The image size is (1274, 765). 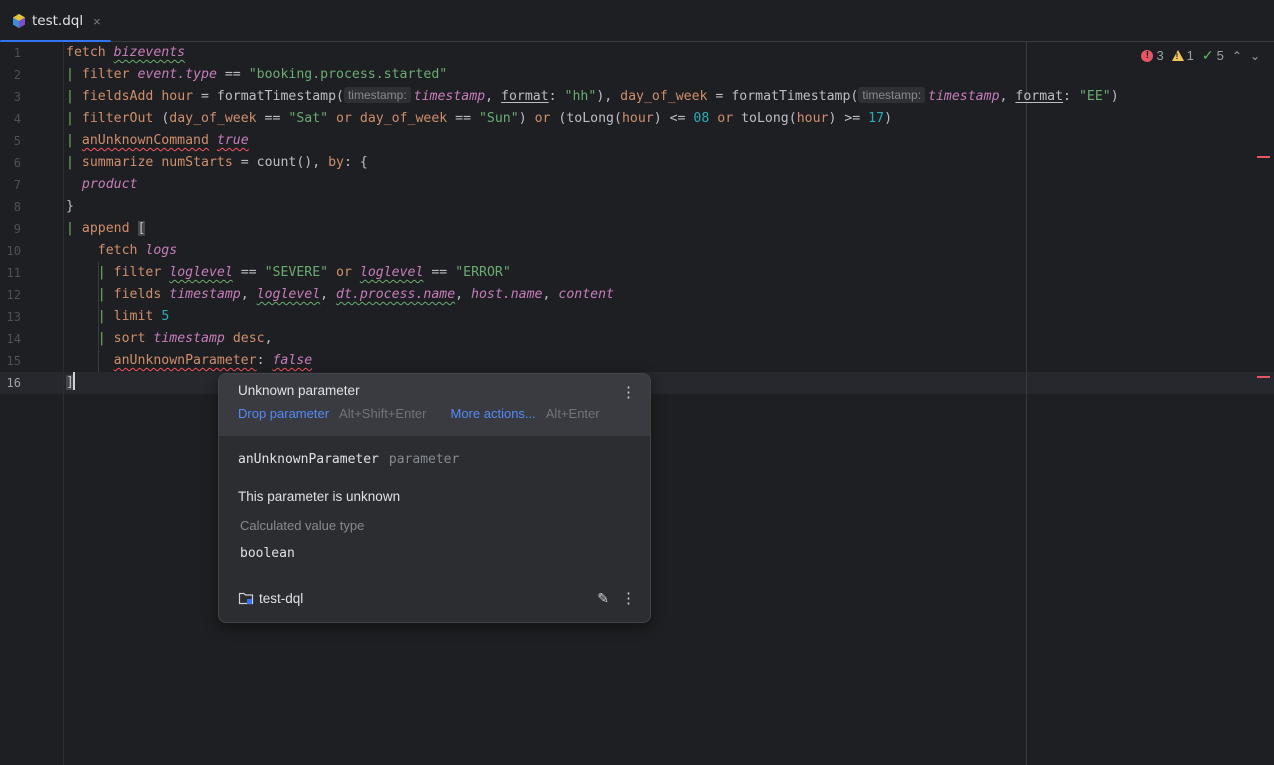 What do you see at coordinates (232, 140) in the screenshot?
I see `boolean-literal: true` at bounding box center [232, 140].